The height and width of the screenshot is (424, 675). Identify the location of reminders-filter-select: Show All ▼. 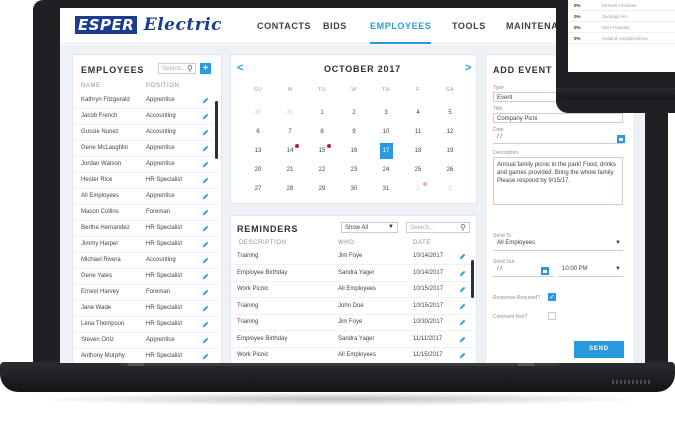
(369, 227).